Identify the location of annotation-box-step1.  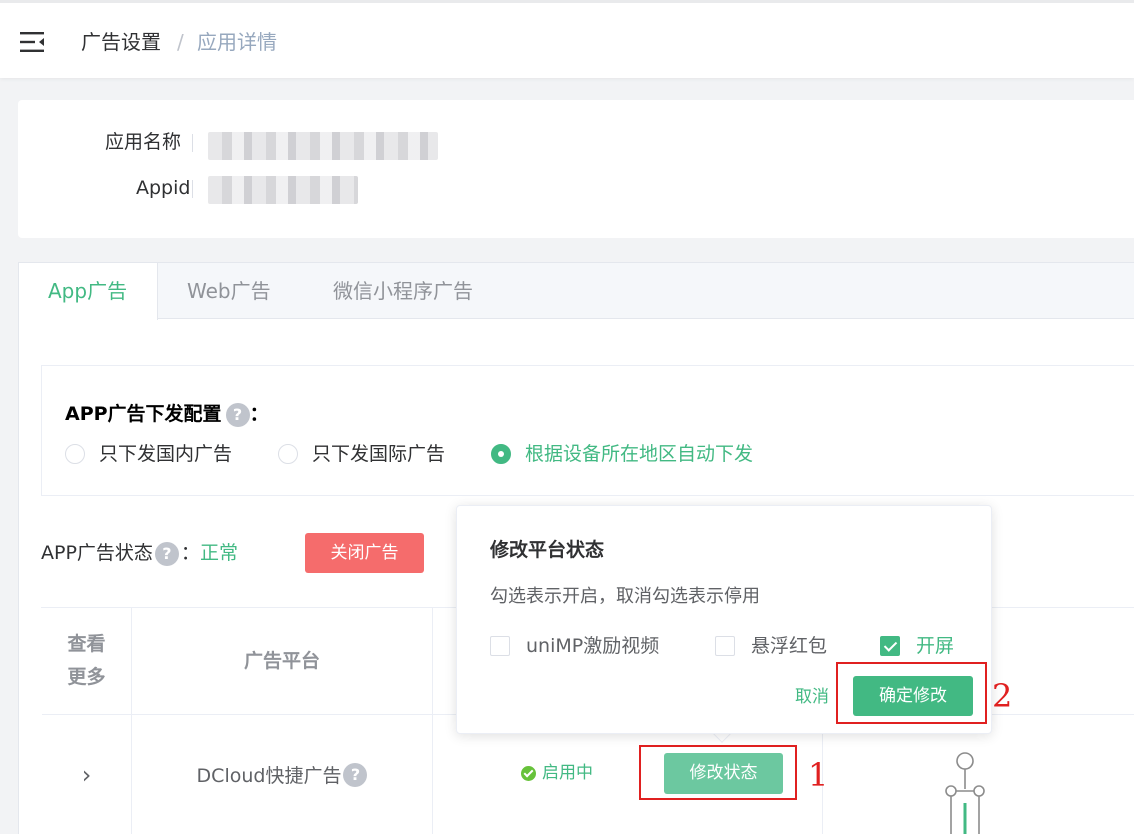
(718, 772).